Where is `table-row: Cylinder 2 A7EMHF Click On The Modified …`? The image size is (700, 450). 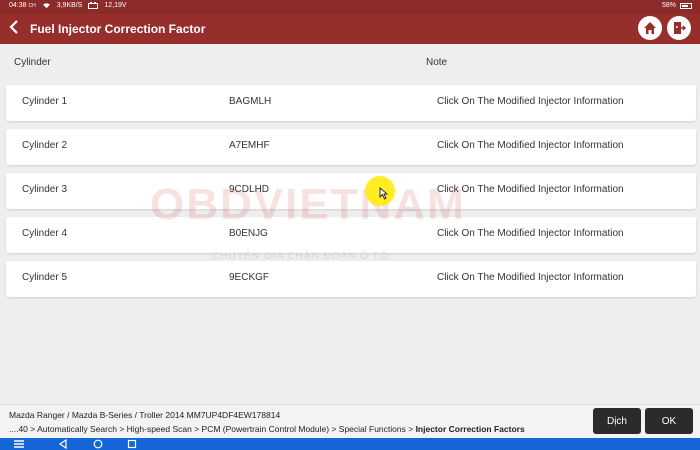 table-row: Cylinder 2 A7EMHF Click On The Modified … is located at coordinates (351, 147).